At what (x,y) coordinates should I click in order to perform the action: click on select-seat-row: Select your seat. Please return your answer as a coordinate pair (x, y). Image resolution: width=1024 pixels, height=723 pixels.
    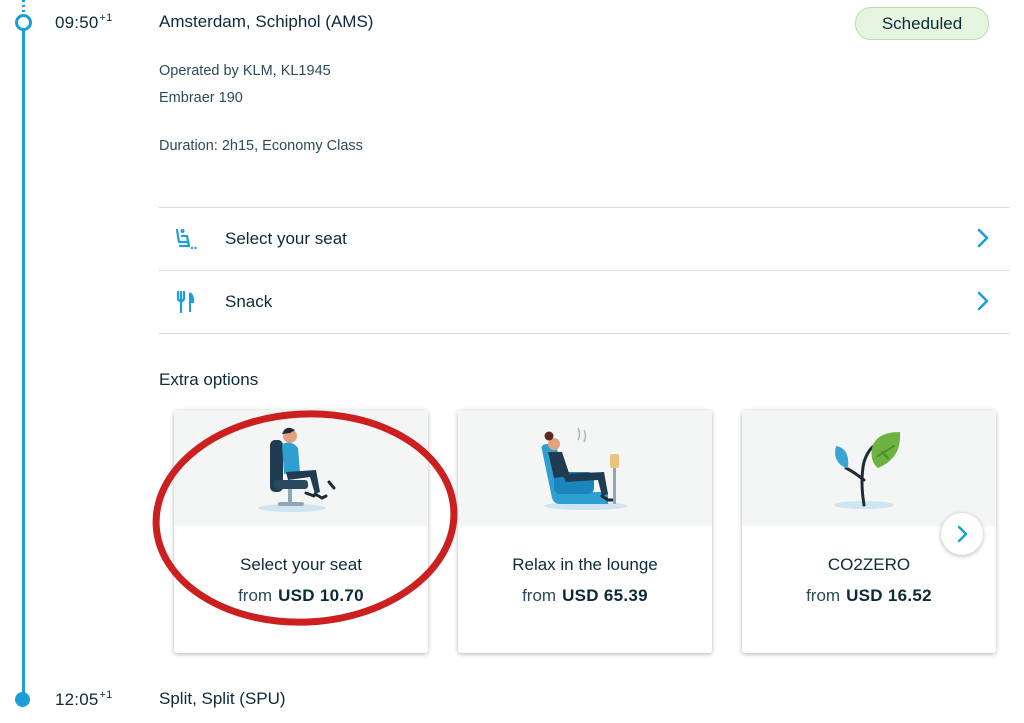
    Looking at the image, I should click on (584, 238).